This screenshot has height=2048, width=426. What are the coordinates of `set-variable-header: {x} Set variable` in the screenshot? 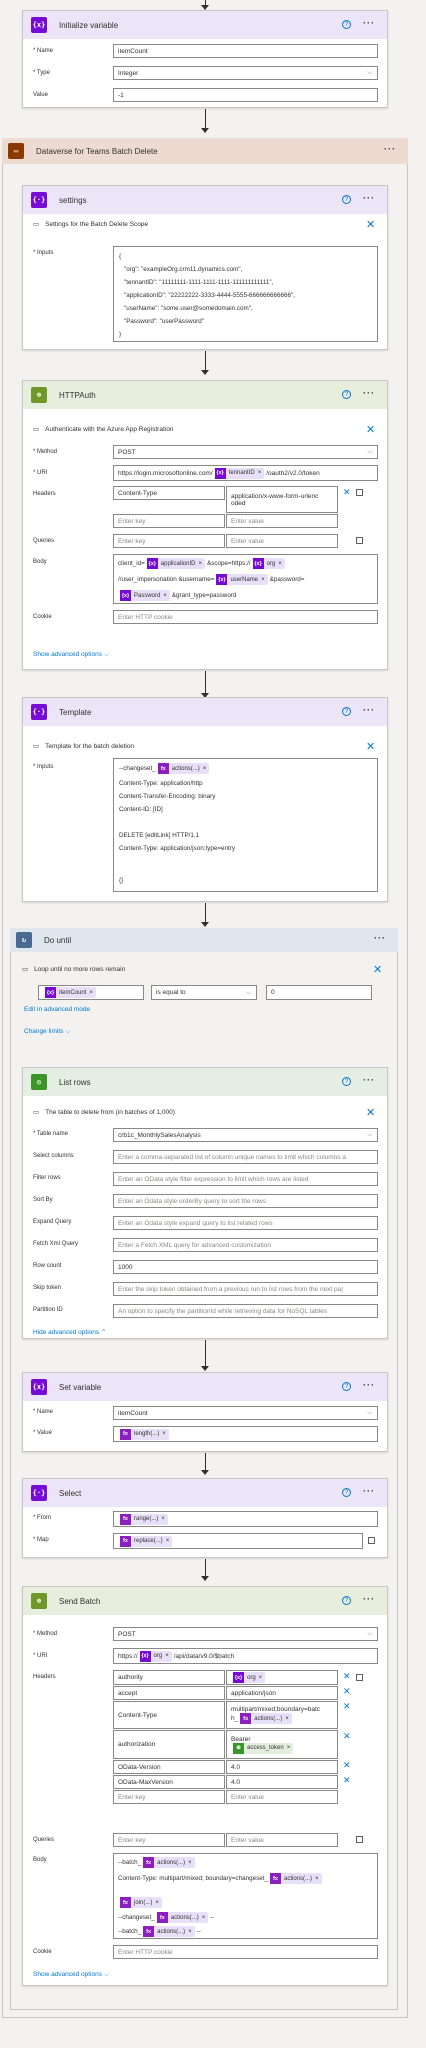 It's located at (205, 1387).